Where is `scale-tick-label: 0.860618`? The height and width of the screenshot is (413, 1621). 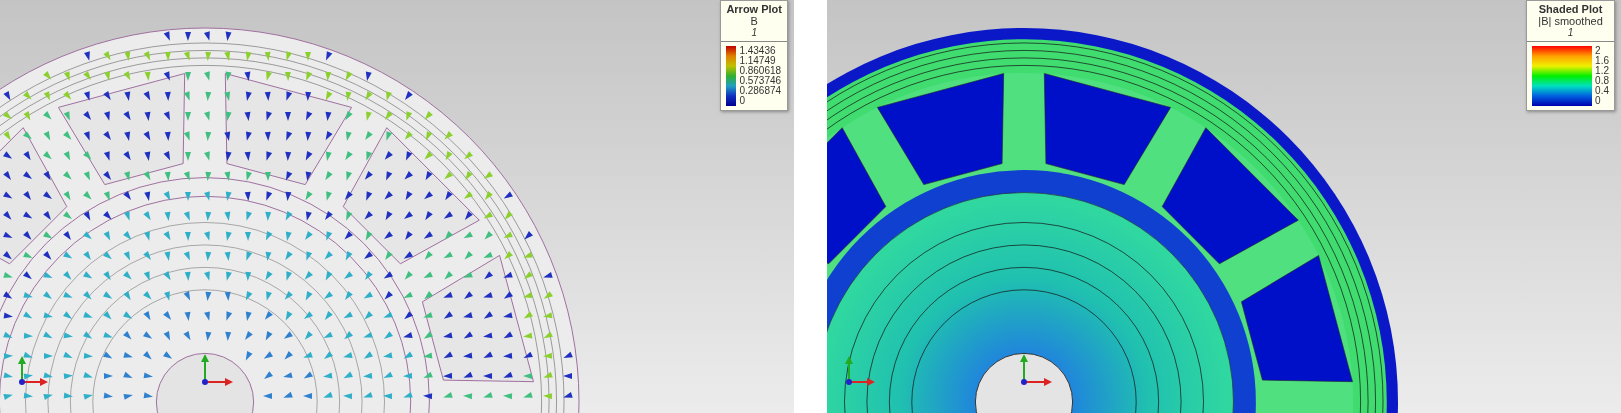
scale-tick-label: 0.860618 is located at coordinates (760, 71).